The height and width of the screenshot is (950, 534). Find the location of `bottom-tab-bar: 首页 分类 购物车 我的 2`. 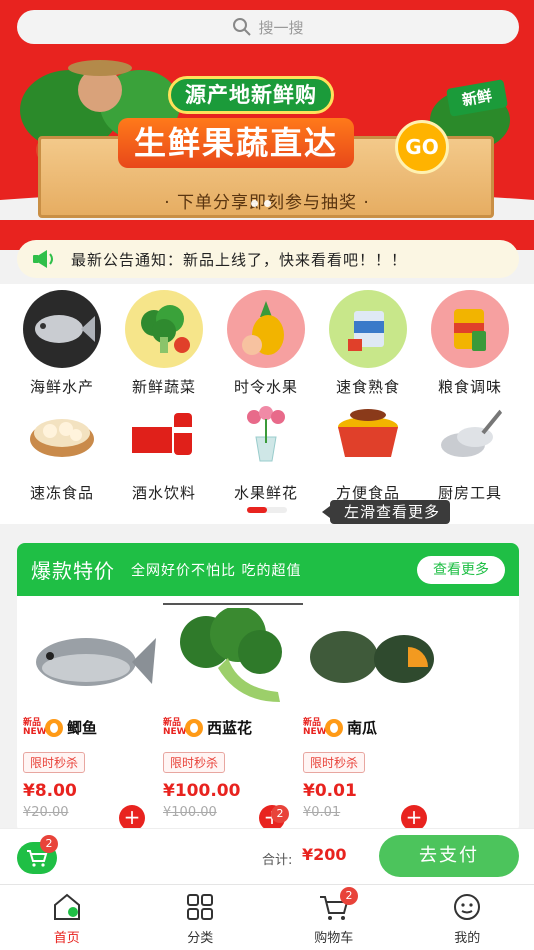

bottom-tab-bar: 首页 分类 购物车 我的 2 is located at coordinates (267, 917).